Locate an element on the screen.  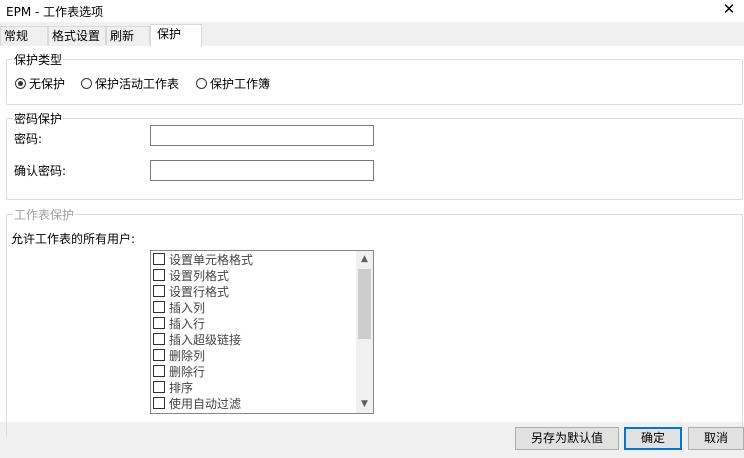
radio-label: 无保护 is located at coordinates (47, 83).